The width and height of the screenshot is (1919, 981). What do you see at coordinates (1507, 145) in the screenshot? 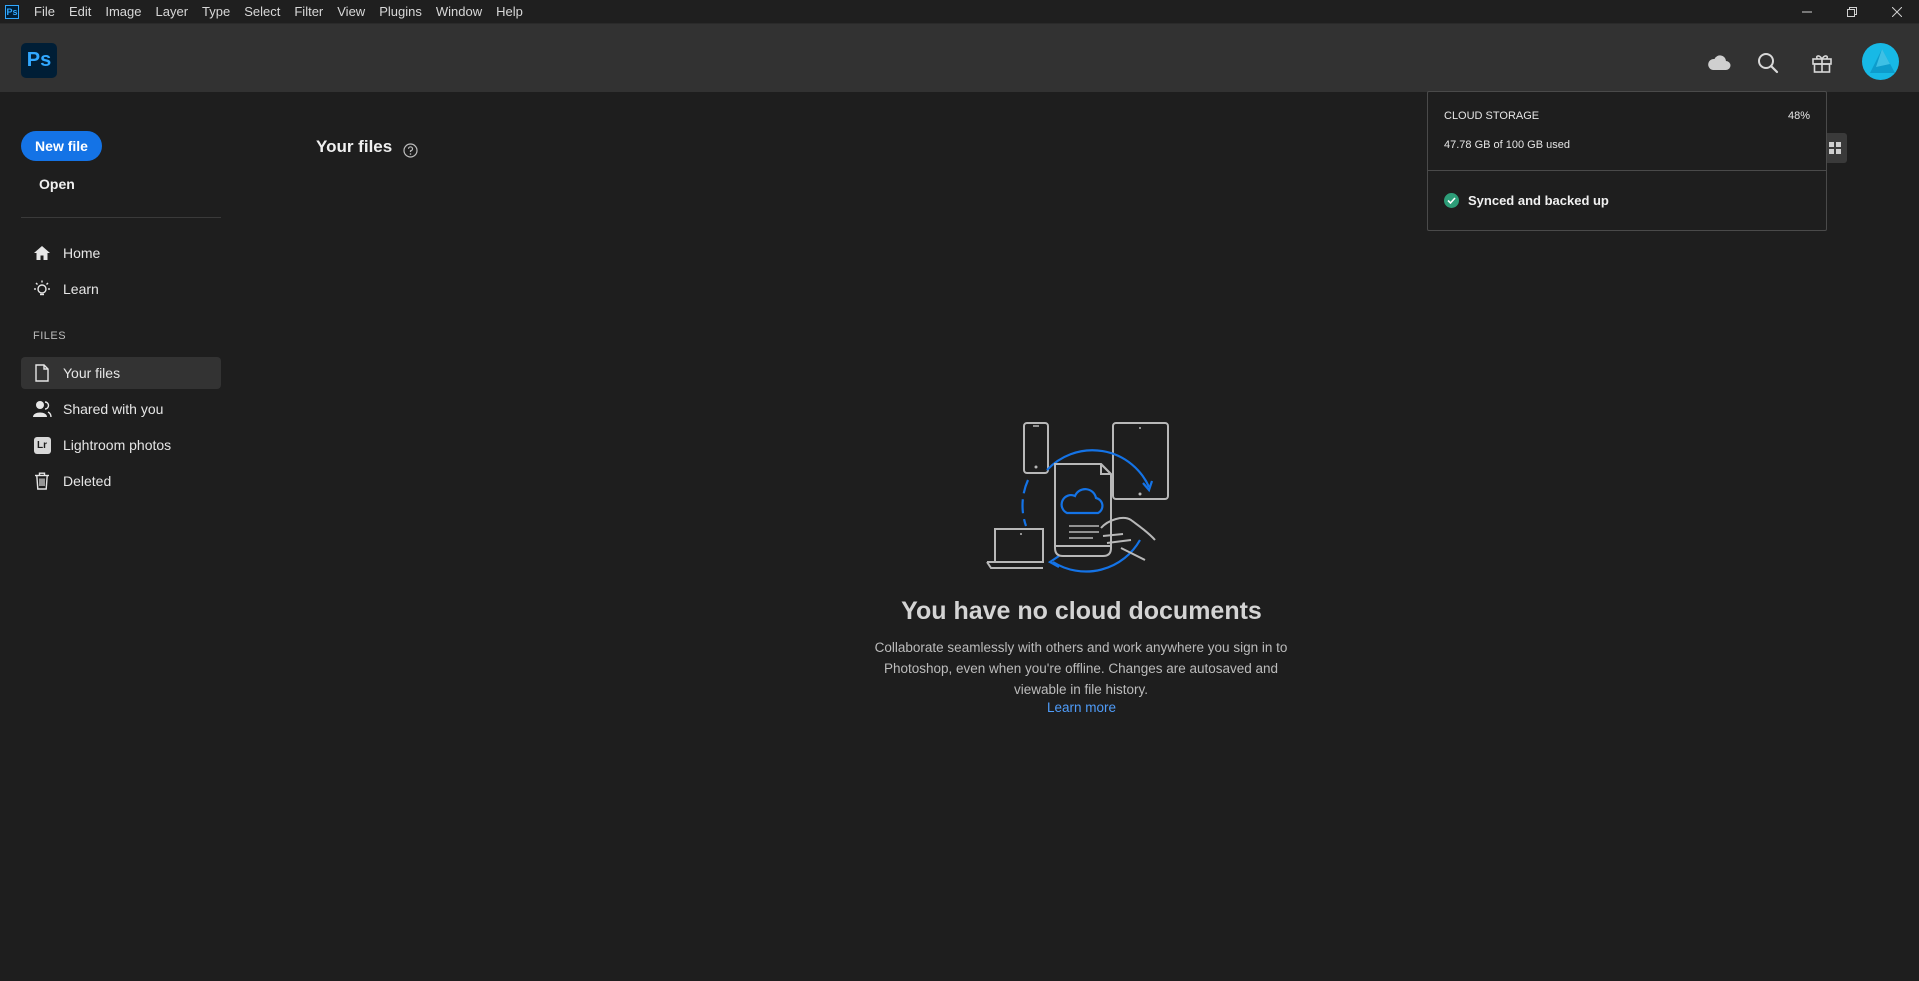
I see `storage-used-text: 47.78 GB of 100 GB used` at bounding box center [1507, 145].